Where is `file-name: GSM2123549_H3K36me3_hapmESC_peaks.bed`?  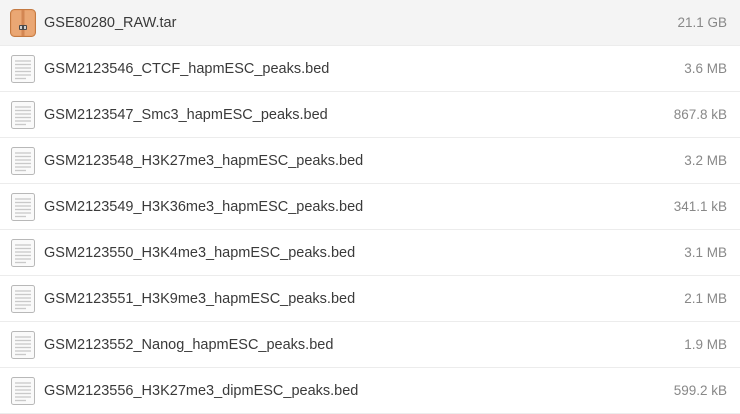
file-name: GSM2123549_H3K36me3_hapmESC_peaks.bed is located at coordinates (204, 206).